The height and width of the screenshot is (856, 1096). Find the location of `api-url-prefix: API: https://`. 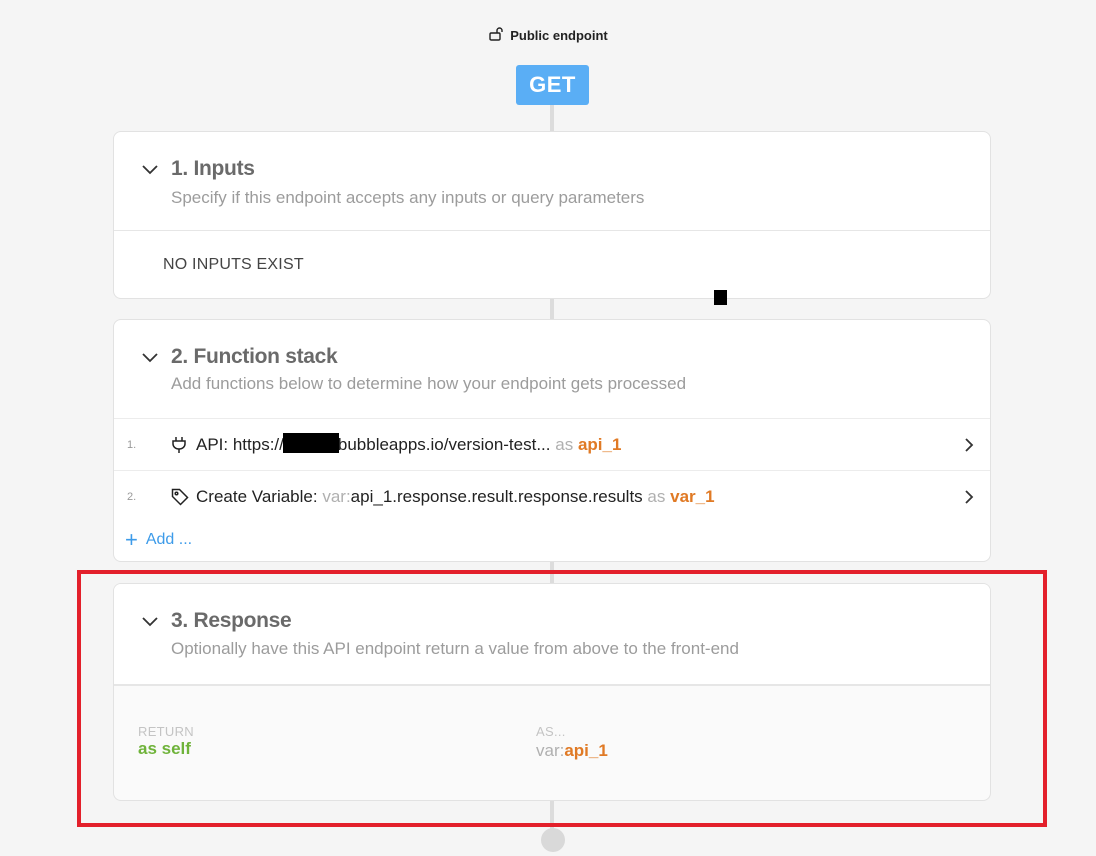

api-url-prefix: API: https:// is located at coordinates (240, 444).